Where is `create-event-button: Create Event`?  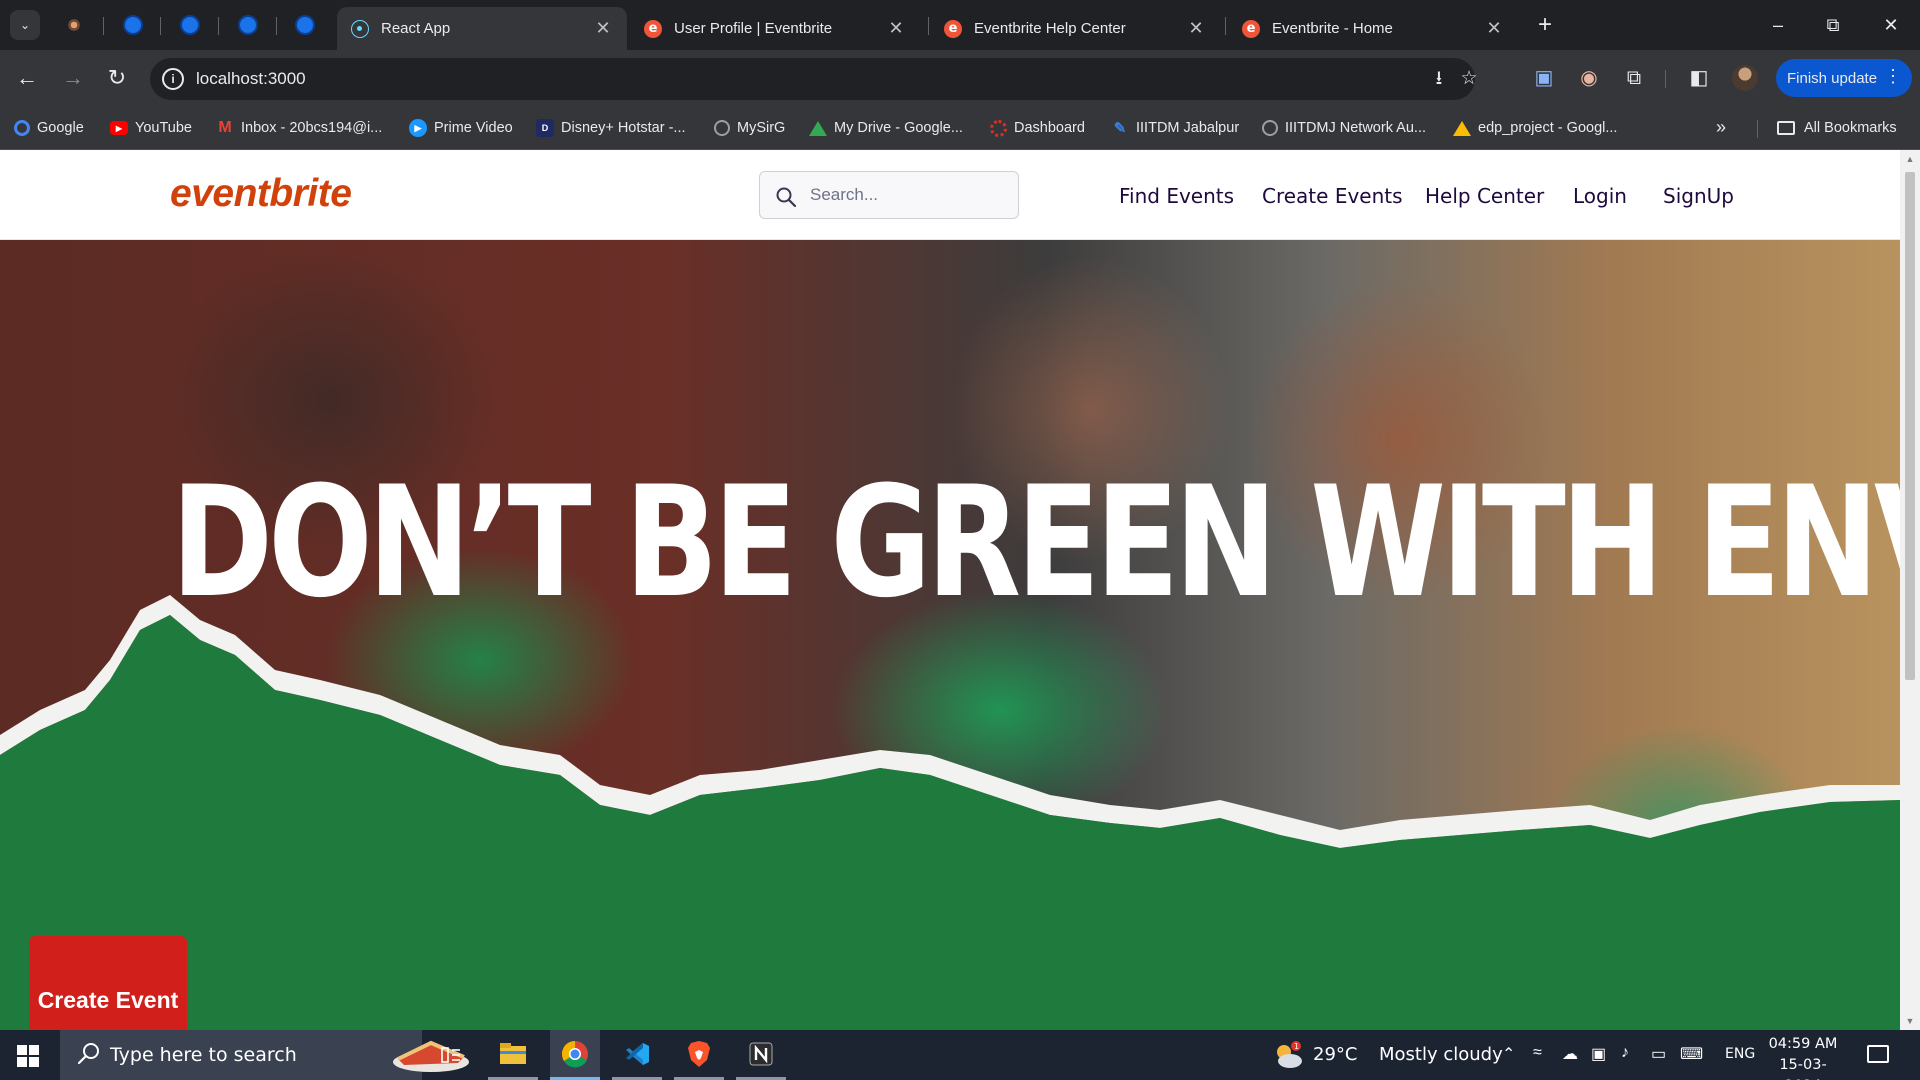
create-event-button: Create Event is located at coordinates (108, 983).